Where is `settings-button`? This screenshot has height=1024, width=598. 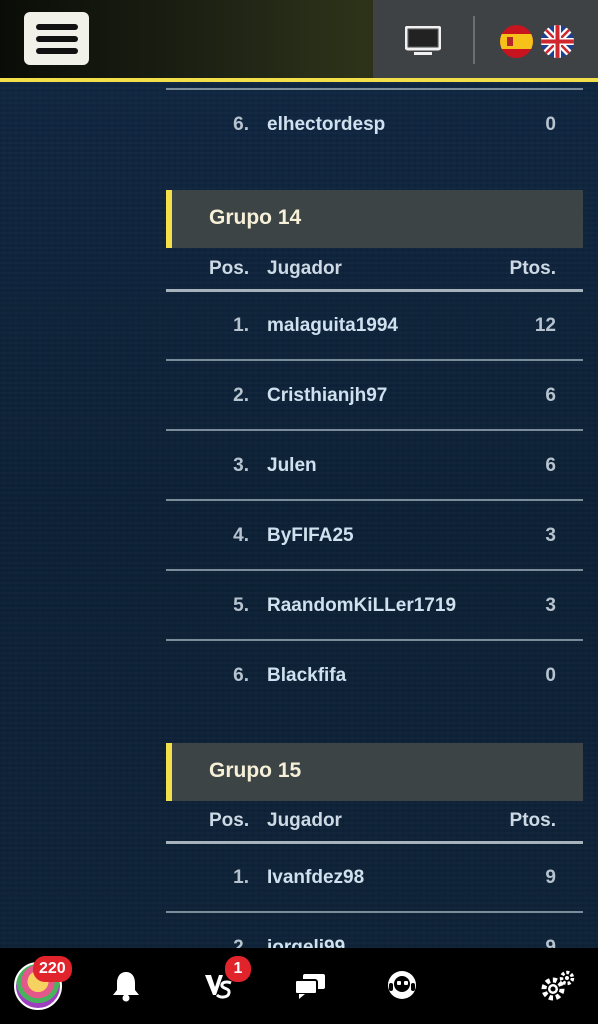 settings-button is located at coordinates (558, 986).